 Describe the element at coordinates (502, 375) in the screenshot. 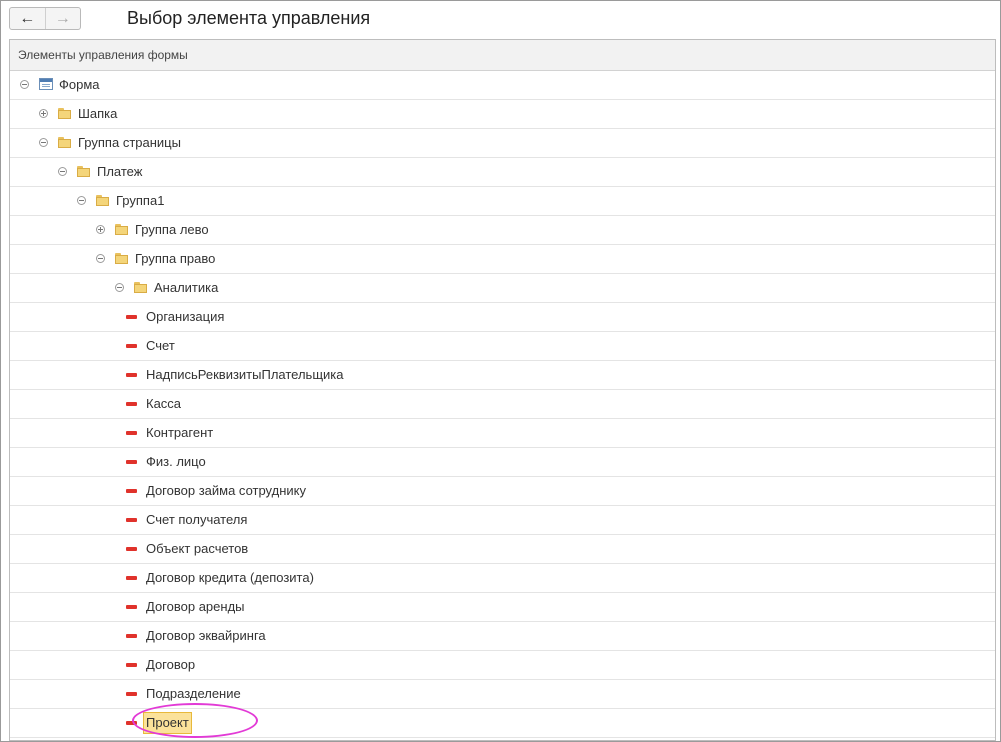

I see `tree-row: НадписьРеквизитыПлательщика` at that location.